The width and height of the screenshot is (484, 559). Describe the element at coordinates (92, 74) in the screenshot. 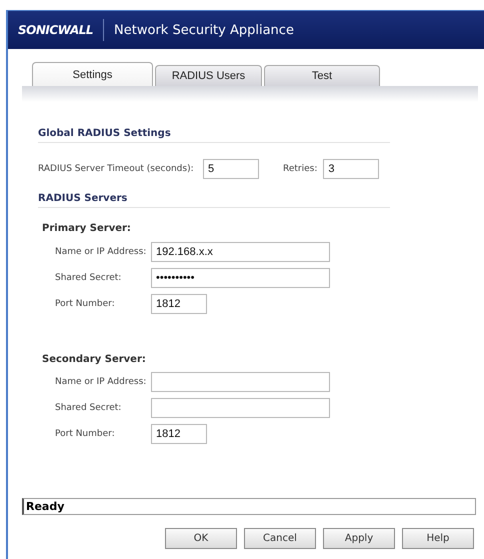

I see `tab: Settings` at that location.